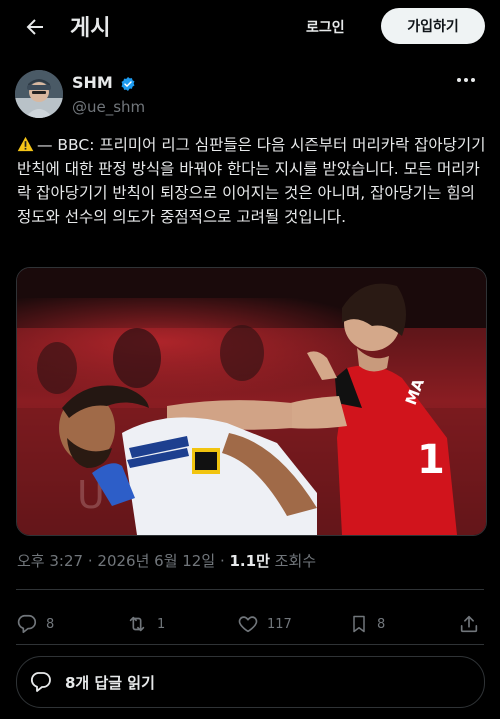 This screenshot has height=719, width=500. I want to click on reply-count: 8, so click(50, 624).